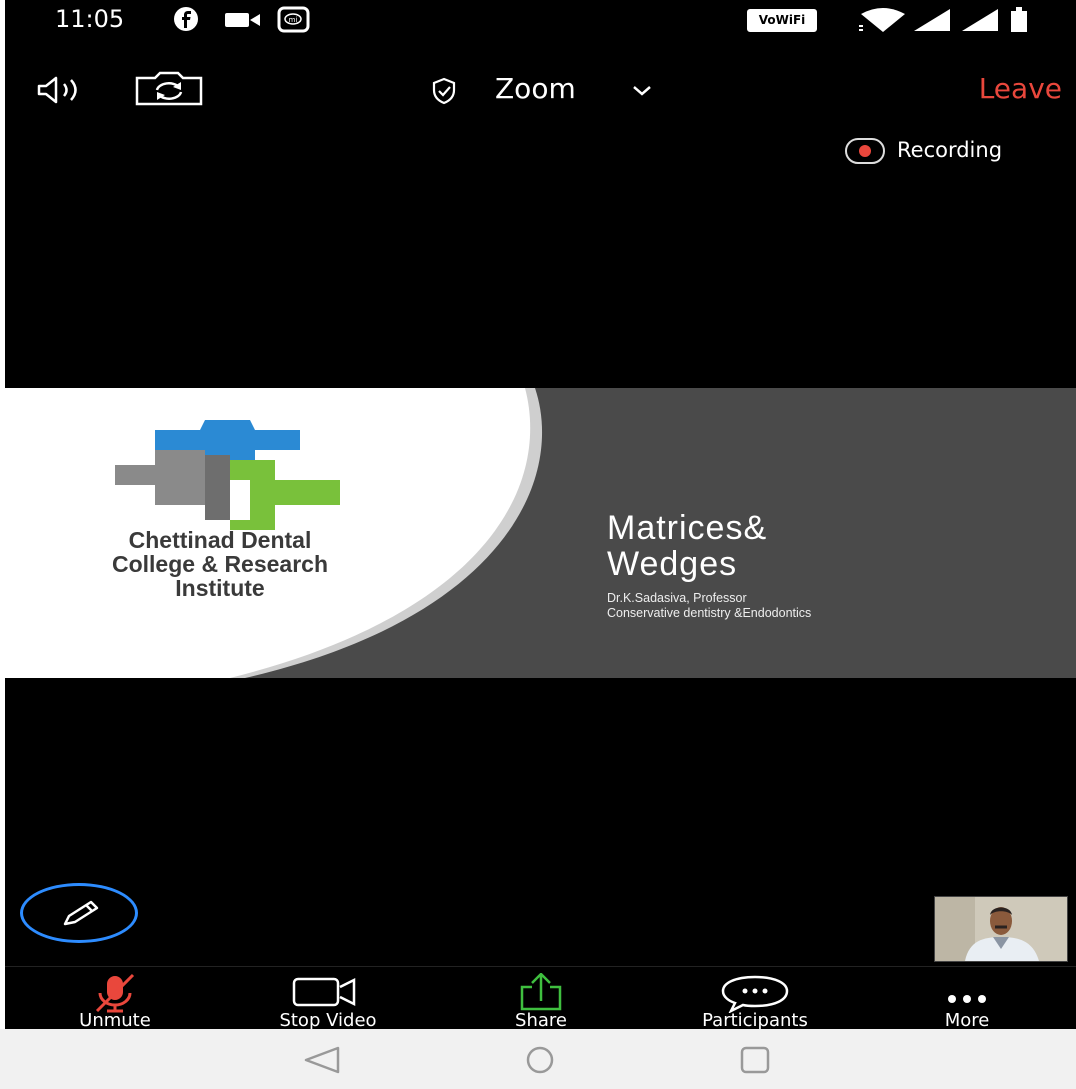 The width and height of the screenshot is (1076, 1089). I want to click on mi-icon: mi, so click(293, 19).